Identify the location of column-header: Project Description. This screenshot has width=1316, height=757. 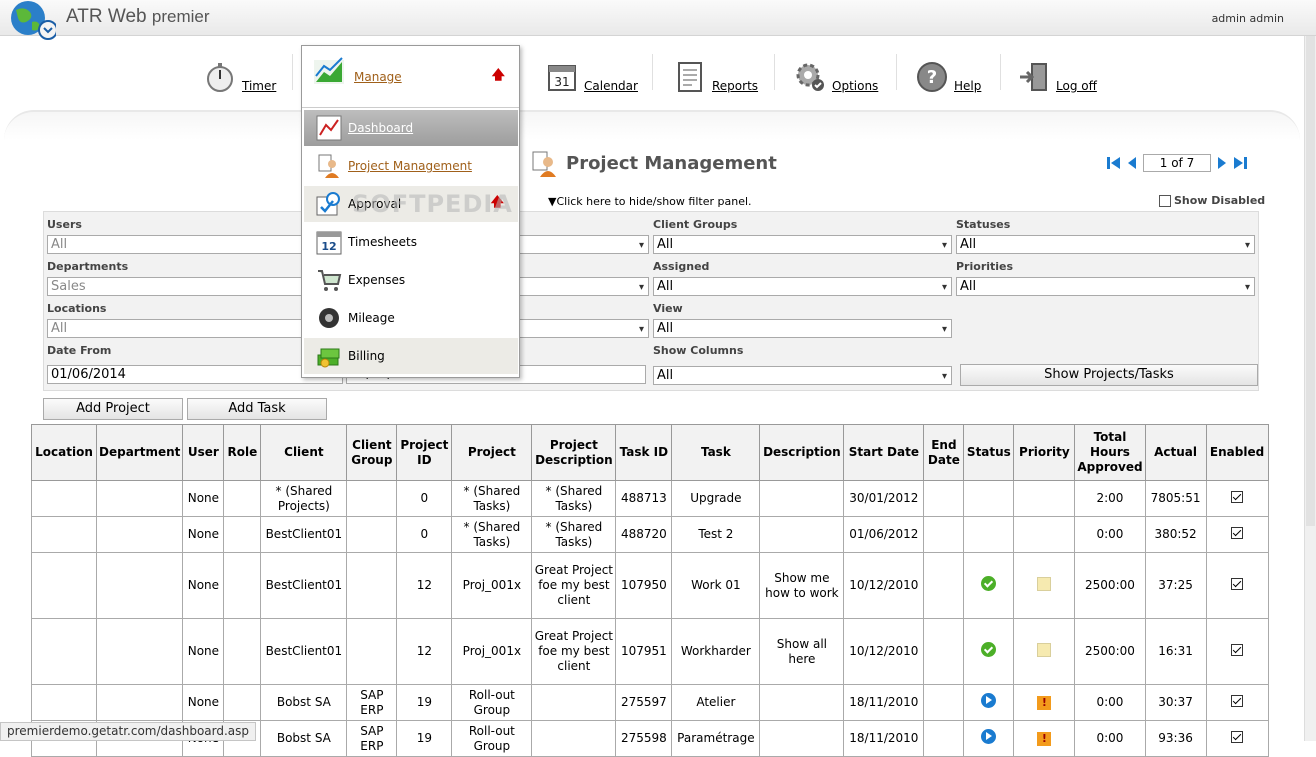
(574, 452).